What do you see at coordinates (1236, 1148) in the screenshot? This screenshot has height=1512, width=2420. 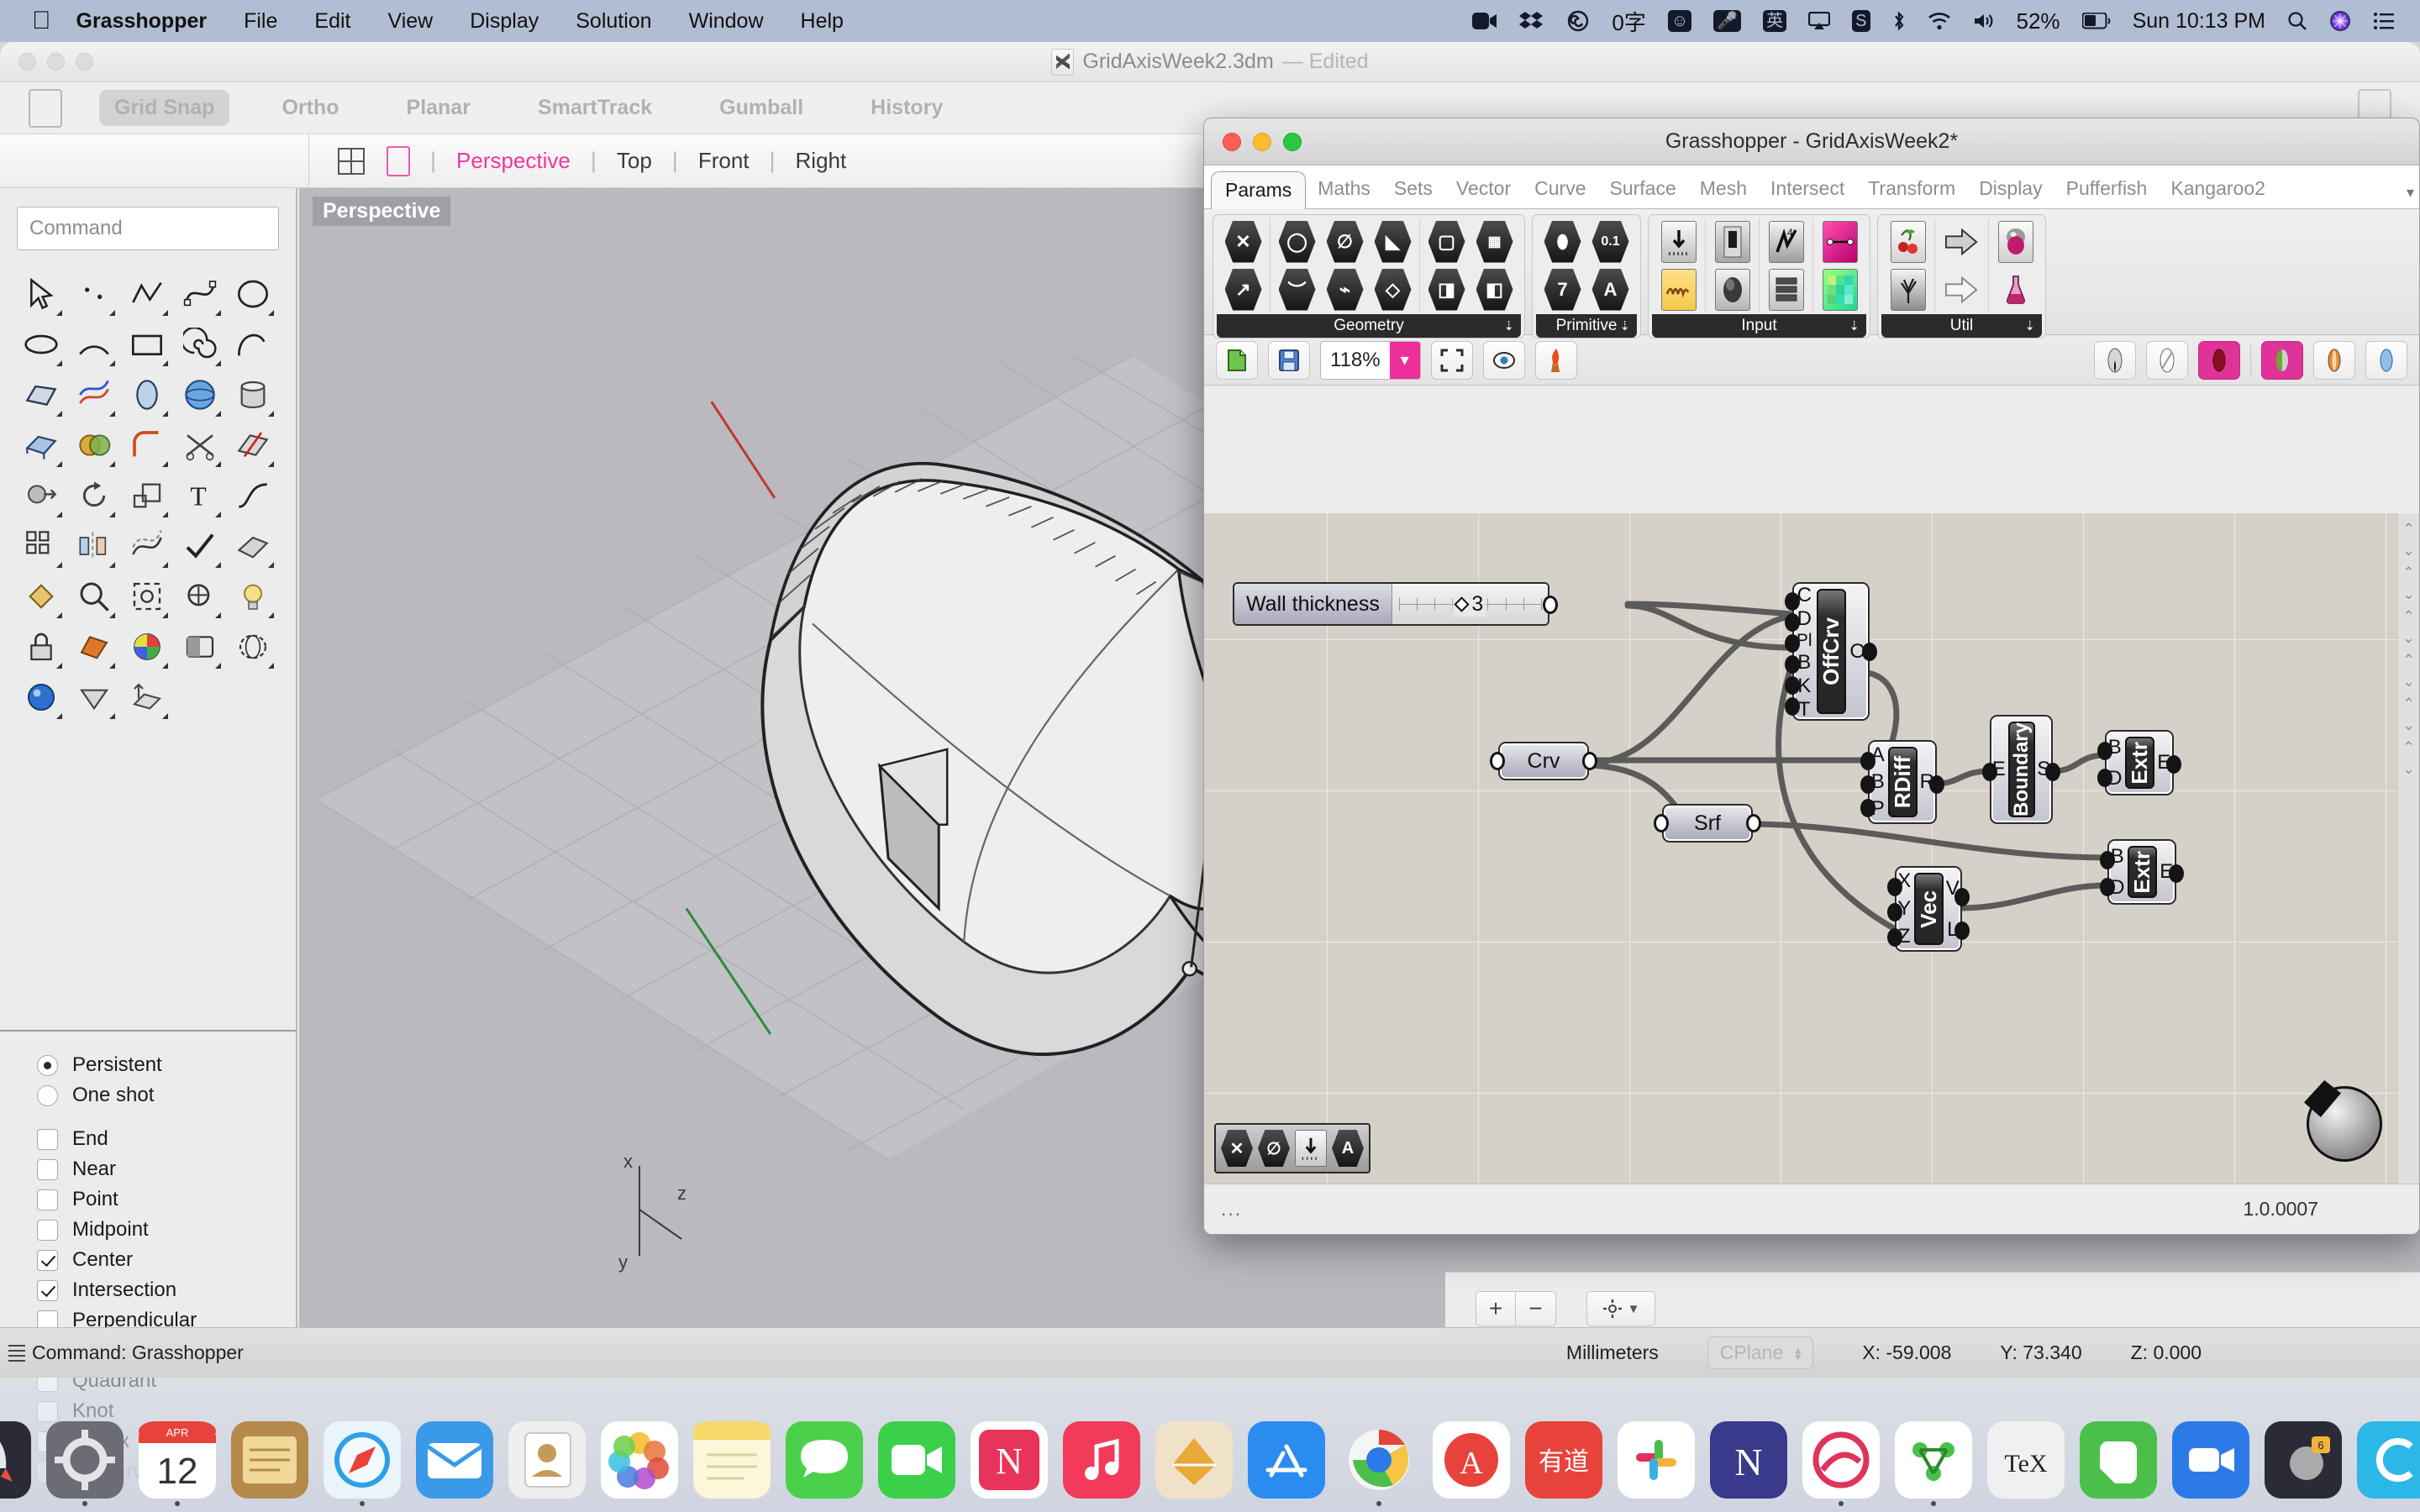 I see `quick-geometry-x-icon: ✕` at bounding box center [1236, 1148].